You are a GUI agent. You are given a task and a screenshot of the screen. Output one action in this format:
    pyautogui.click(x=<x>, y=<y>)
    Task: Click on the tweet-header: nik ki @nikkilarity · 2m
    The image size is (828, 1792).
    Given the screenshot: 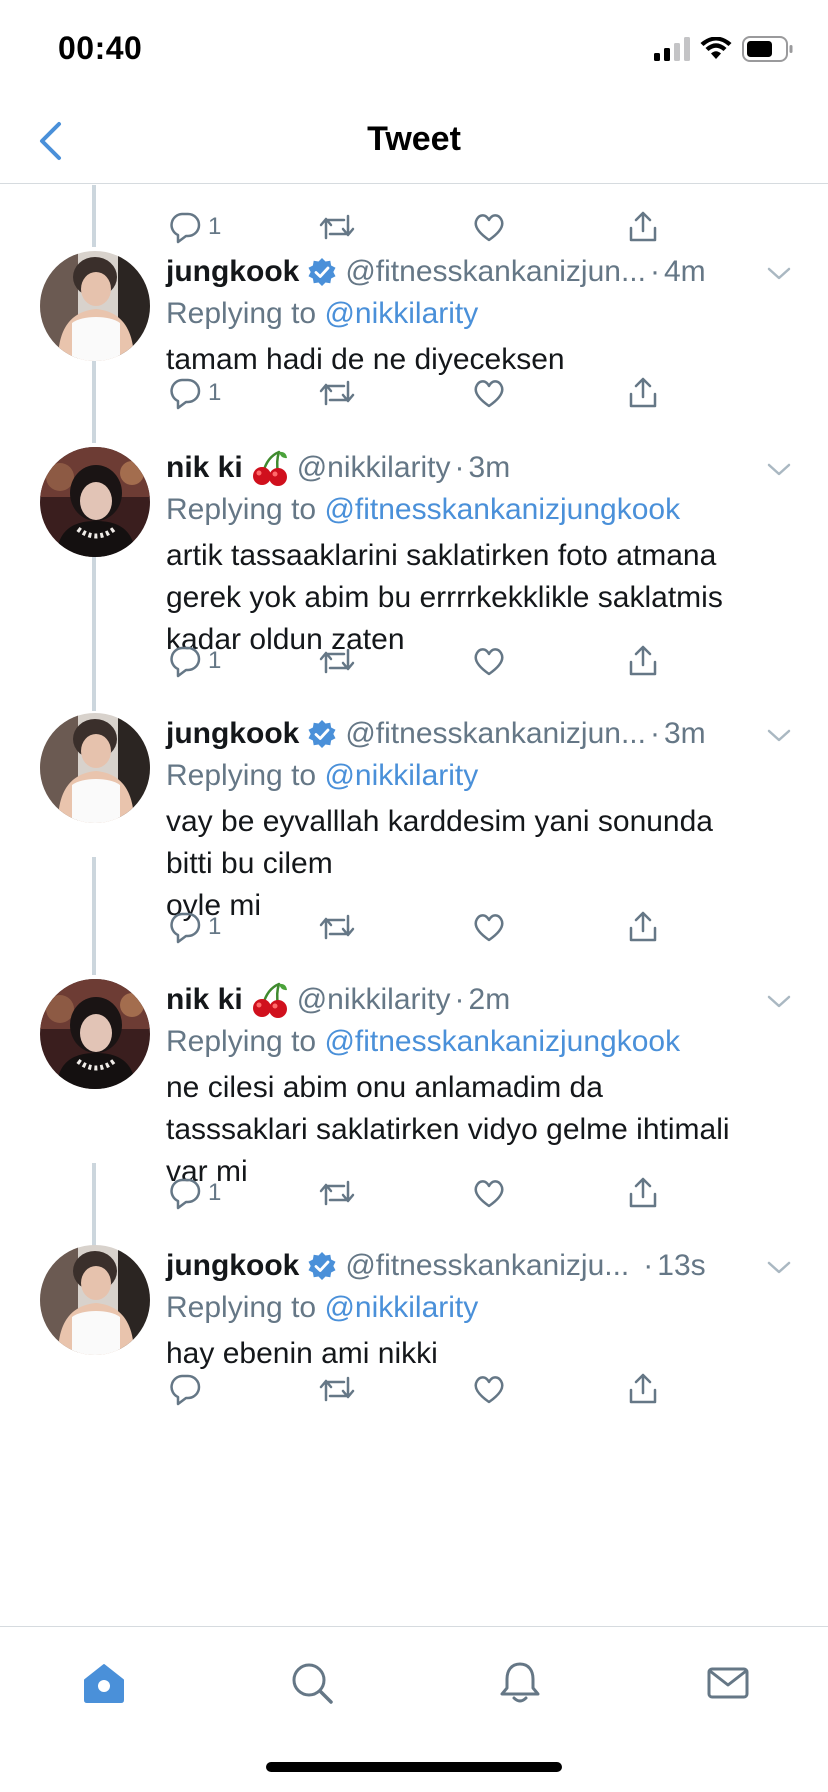 What is the action you would take?
    pyautogui.click(x=478, y=1000)
    